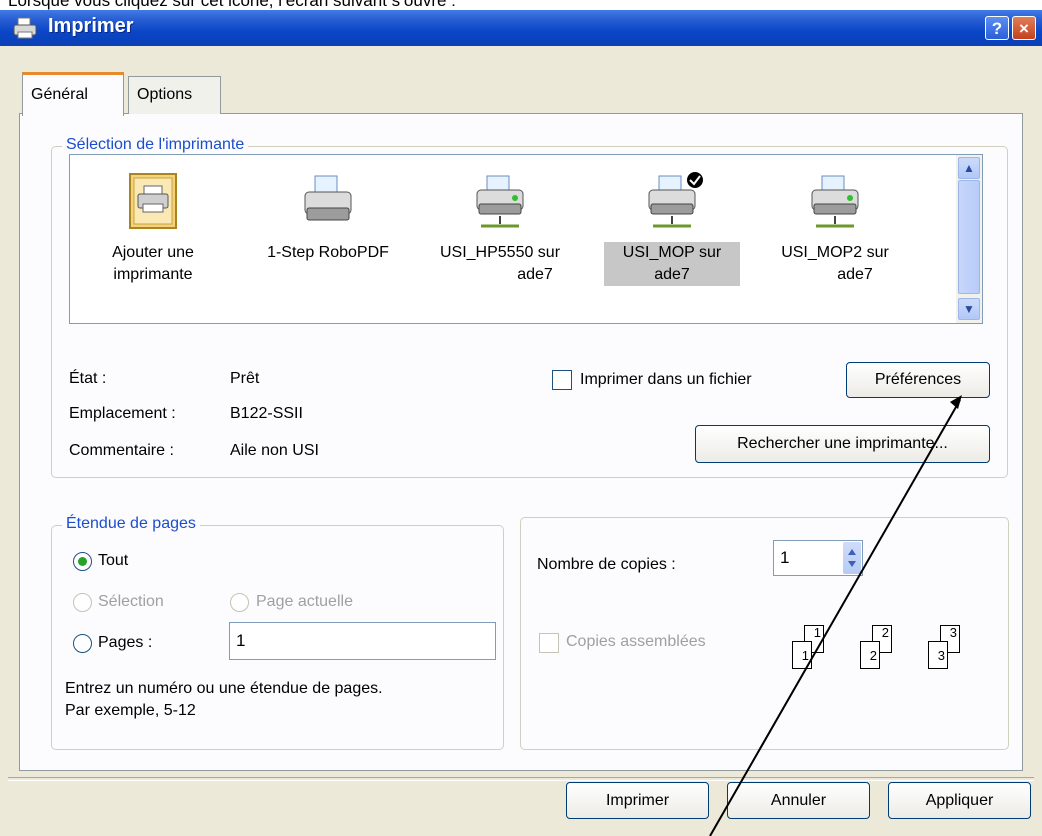  What do you see at coordinates (835, 615) in the screenshot?
I see `annotation-arrow` at bounding box center [835, 615].